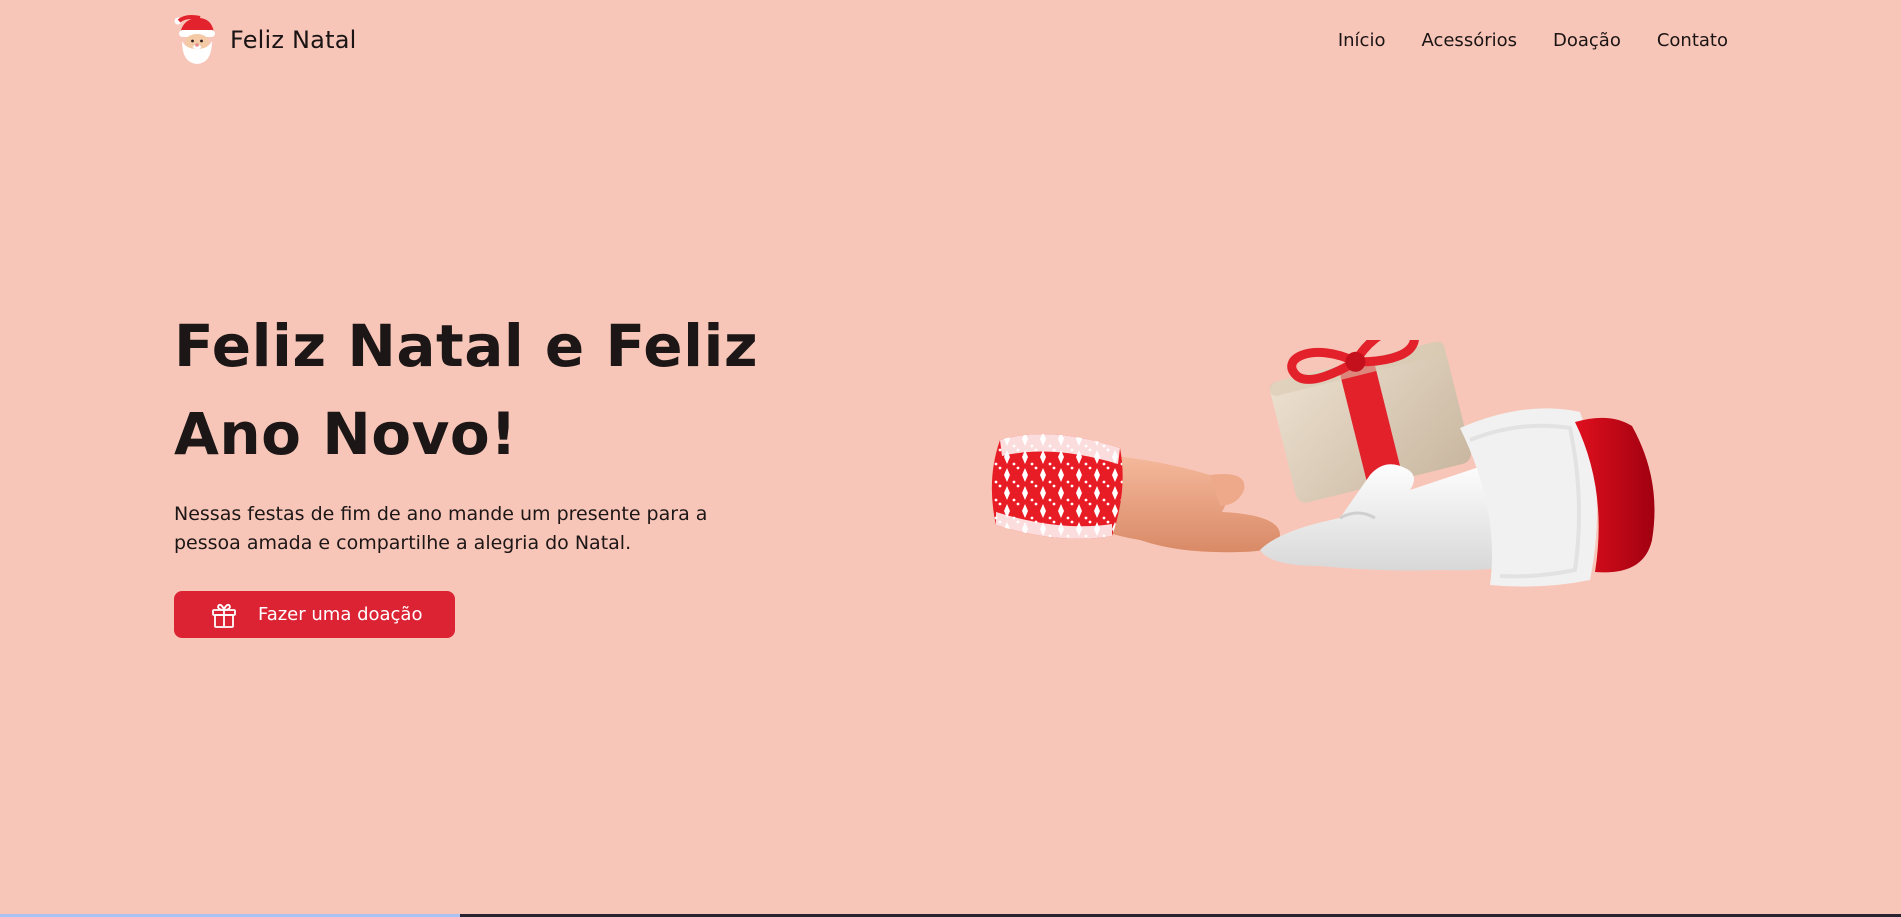 The width and height of the screenshot is (1901, 917). I want to click on main-nav: Início Acessórios Doação Contato, so click(1533, 40).